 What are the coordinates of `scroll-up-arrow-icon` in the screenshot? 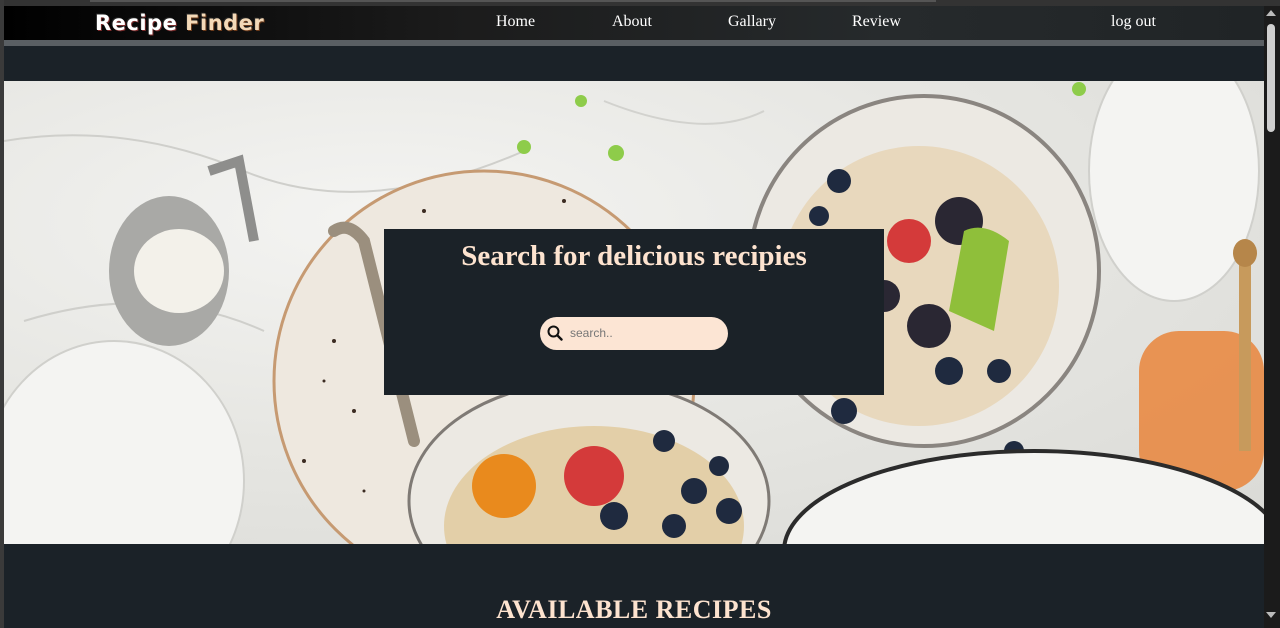 It's located at (1271, 13).